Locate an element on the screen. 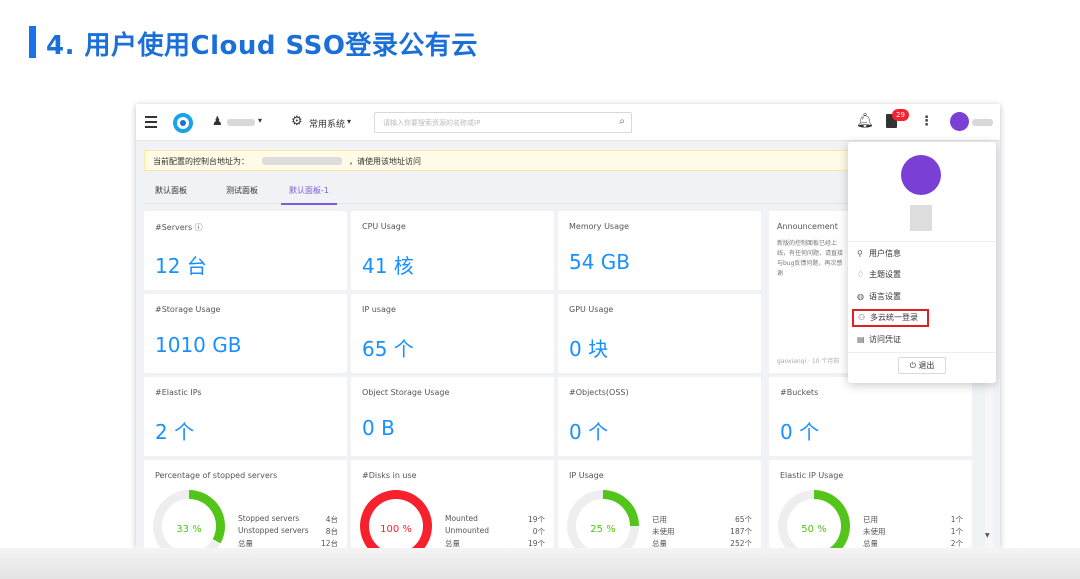 This screenshot has height=579, width=1080. menu-item-label: 用户信息 is located at coordinates (885, 253).